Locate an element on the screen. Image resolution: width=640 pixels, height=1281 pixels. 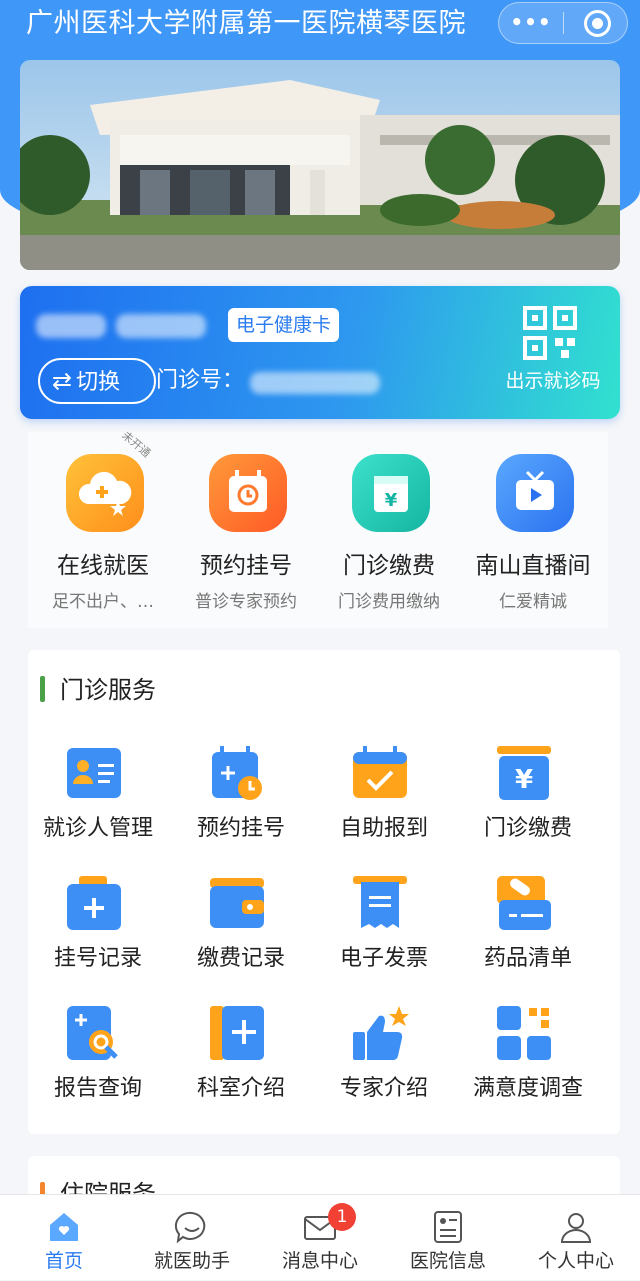
masked-card-number is located at coordinates (161, 326).